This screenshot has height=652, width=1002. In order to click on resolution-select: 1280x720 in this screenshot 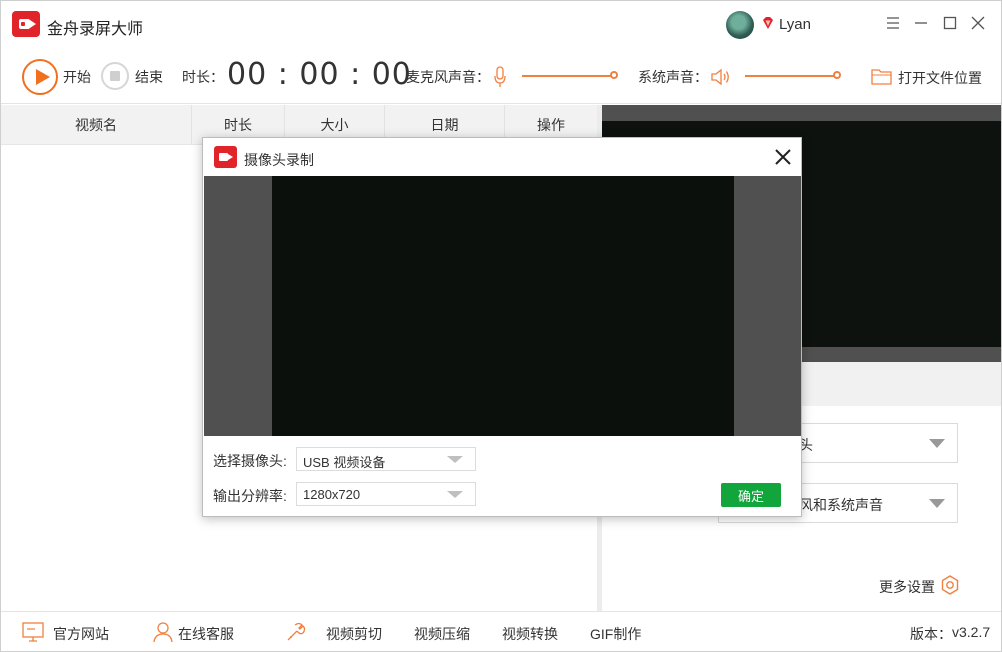, I will do `click(386, 494)`.